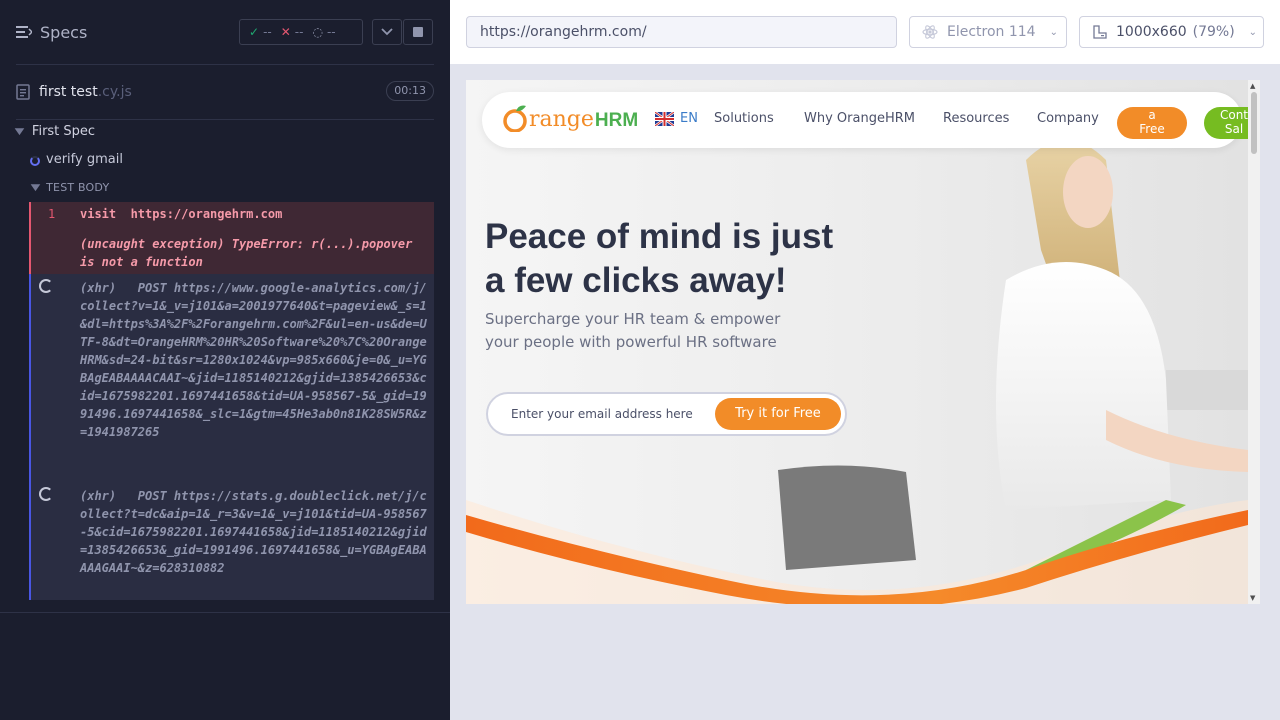 The height and width of the screenshot is (720, 1280). I want to click on specs-button: Specs, so click(51, 32).